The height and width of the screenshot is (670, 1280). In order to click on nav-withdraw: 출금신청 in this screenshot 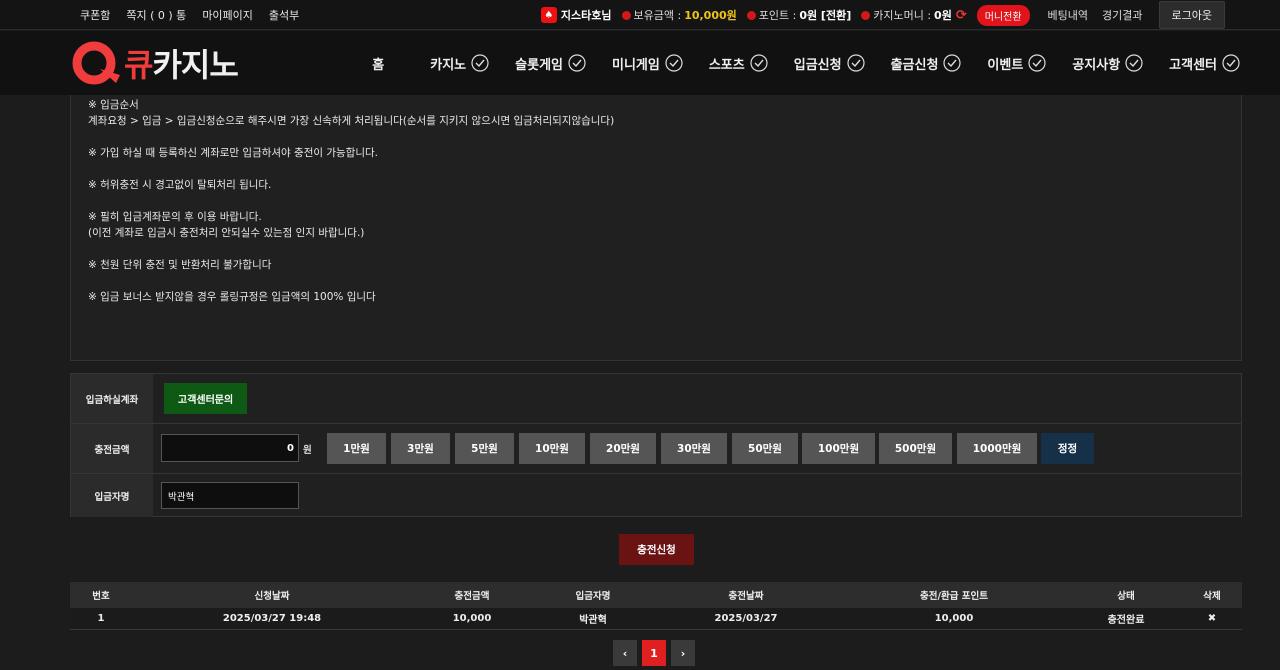, I will do `click(926, 63)`.